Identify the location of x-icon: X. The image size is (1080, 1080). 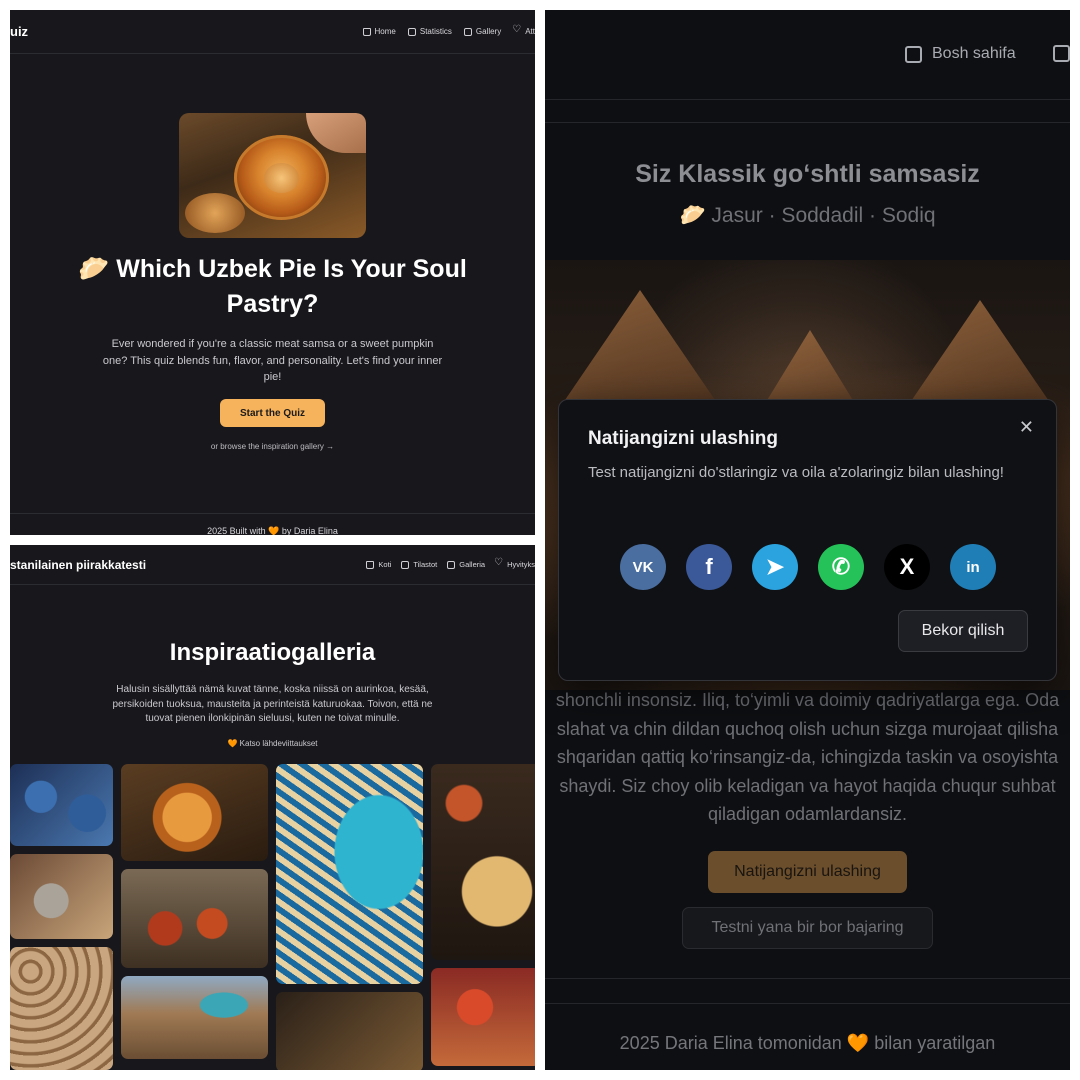
(907, 567).